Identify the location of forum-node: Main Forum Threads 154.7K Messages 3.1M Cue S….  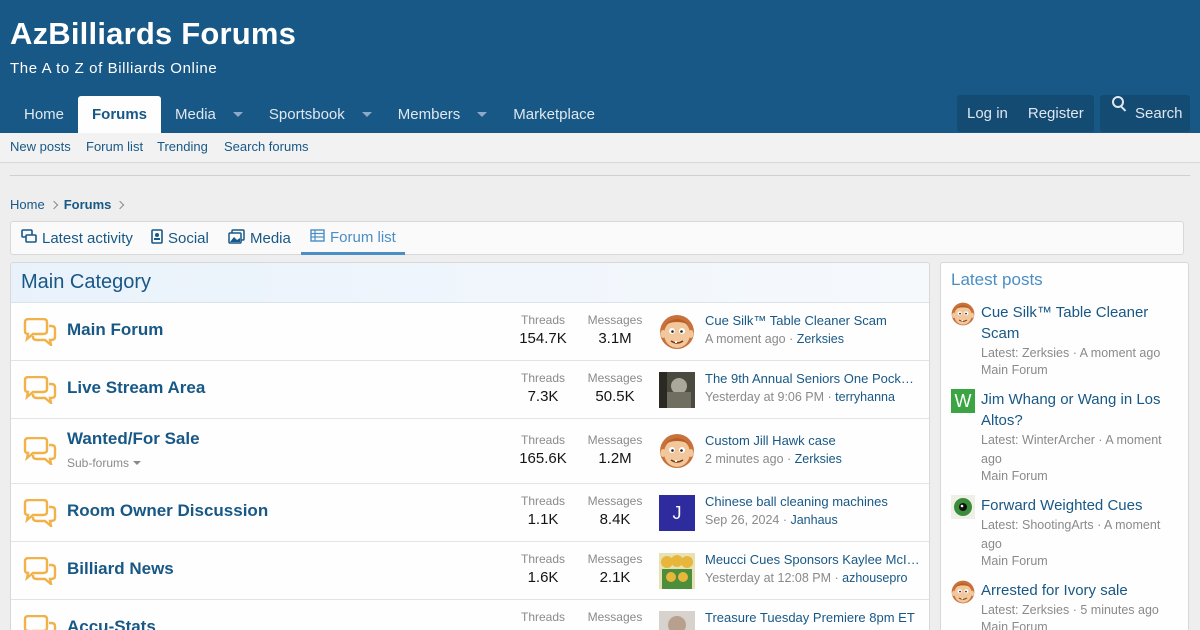
(470, 332).